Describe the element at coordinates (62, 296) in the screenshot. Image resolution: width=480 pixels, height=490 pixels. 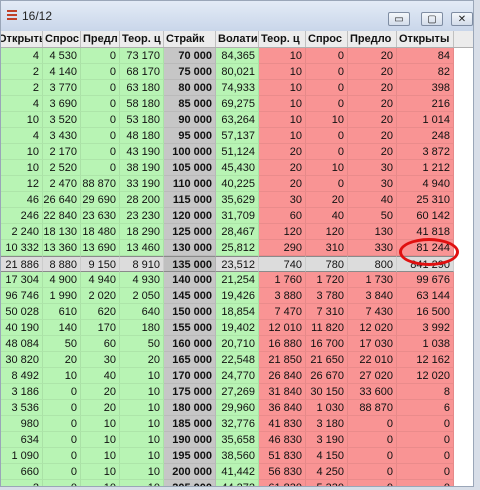
I see `call-bid-cell: 1 990` at that location.